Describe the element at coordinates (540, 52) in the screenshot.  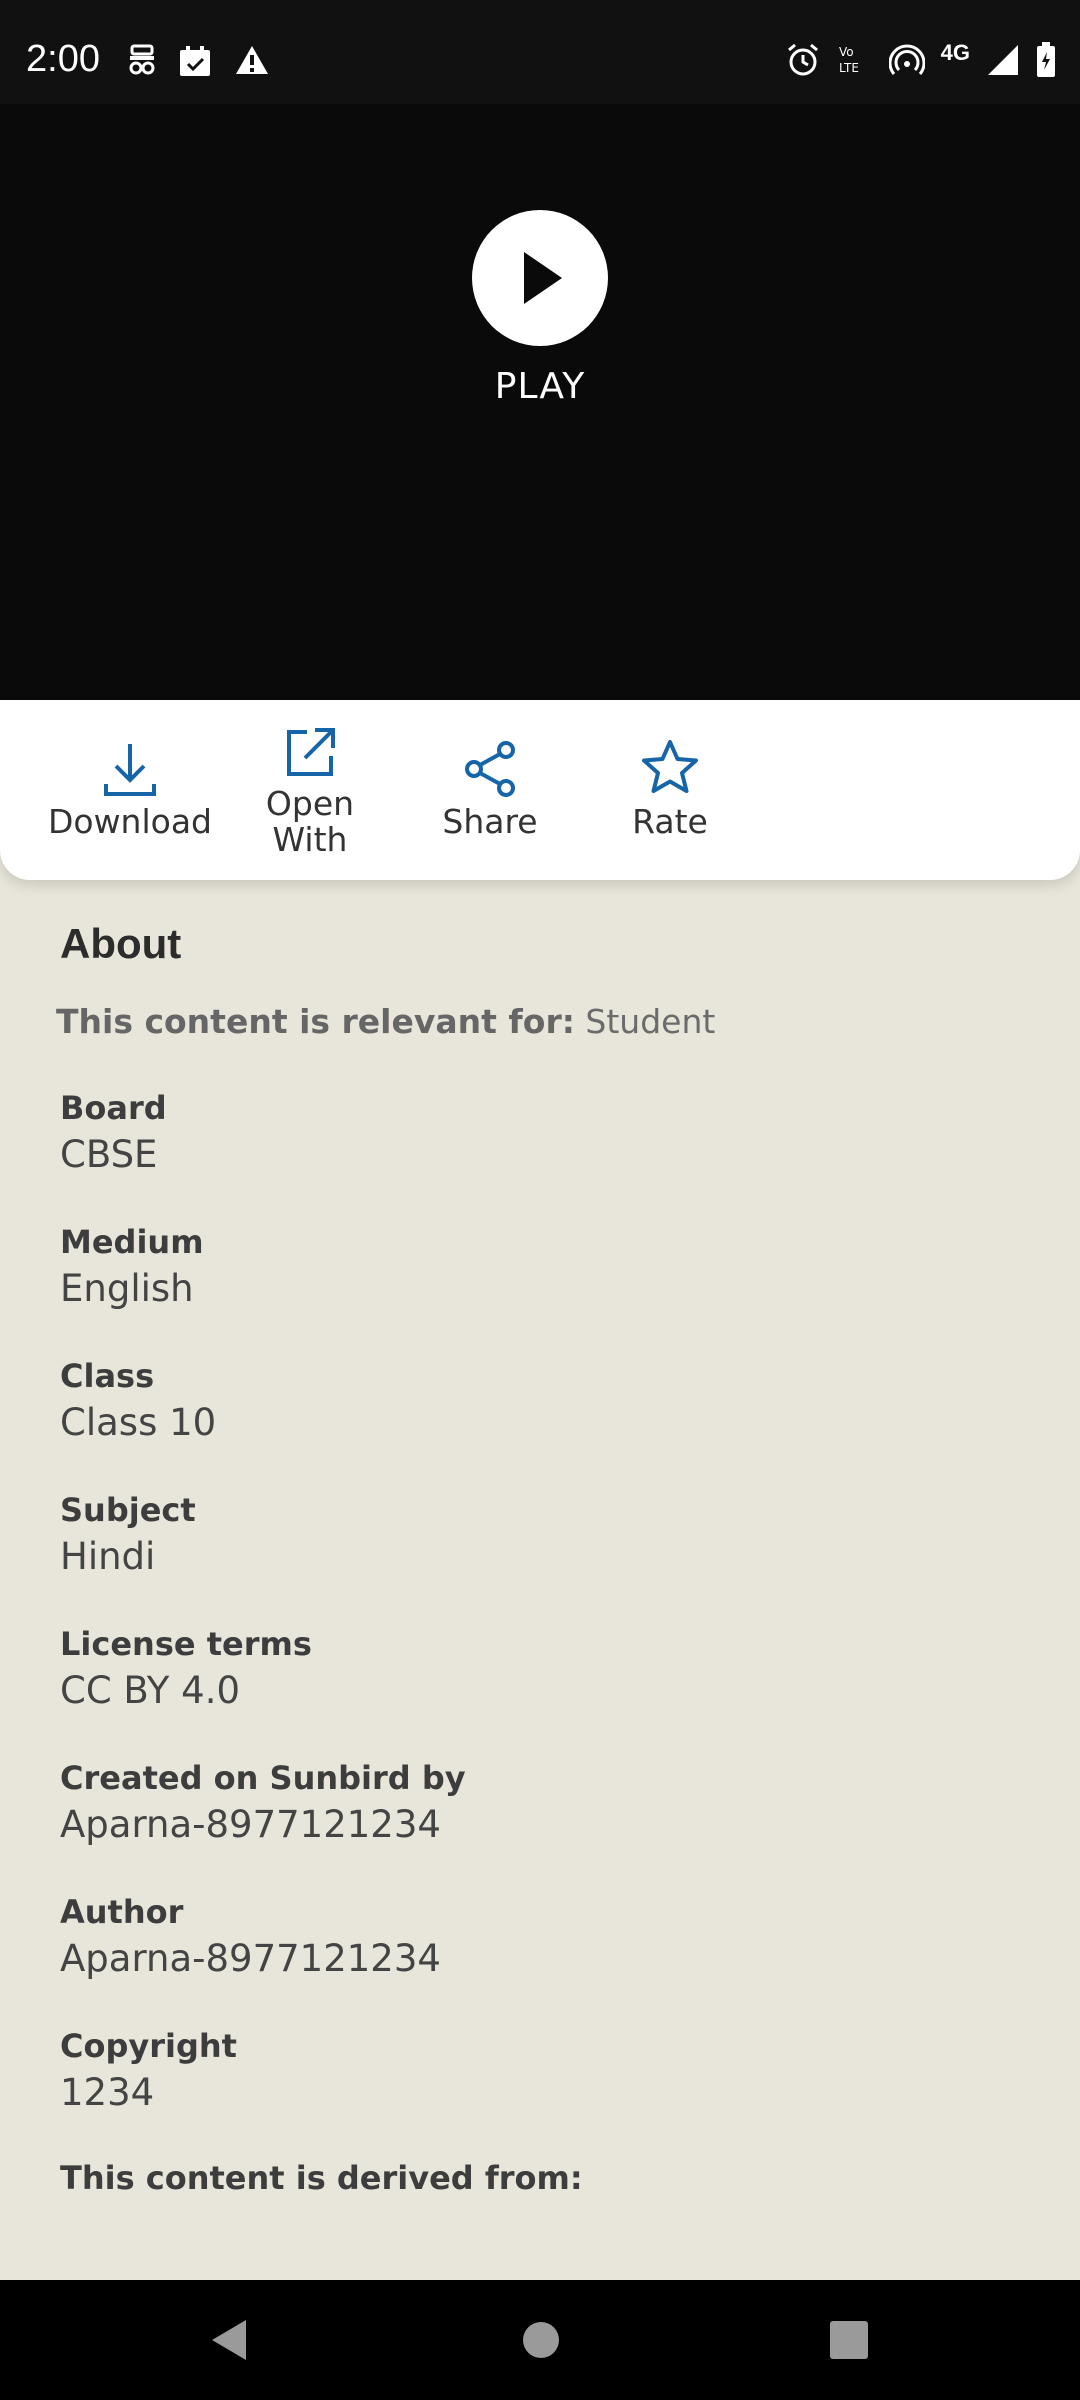
I see `status-bar: 2:00 Vo LTE 4G` at that location.